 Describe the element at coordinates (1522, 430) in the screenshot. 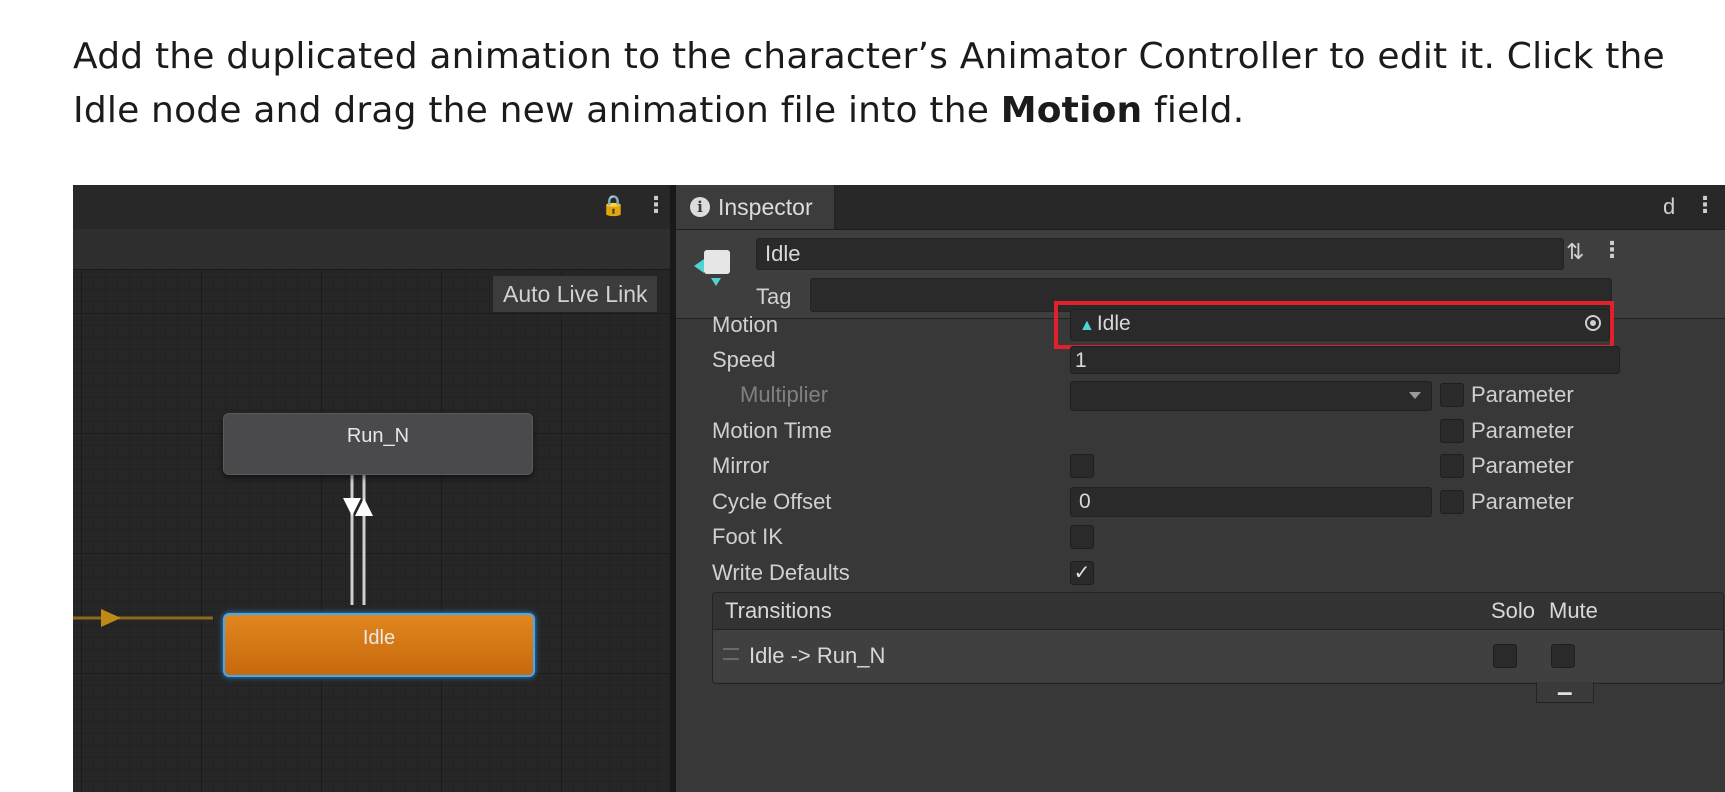

I see `motion-time-parameter-label: Parameter` at that location.